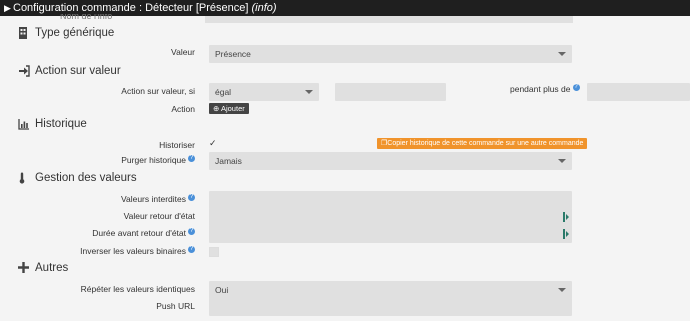  What do you see at coordinates (390, 290) in the screenshot?
I see `repeter-select: Oui` at bounding box center [390, 290].